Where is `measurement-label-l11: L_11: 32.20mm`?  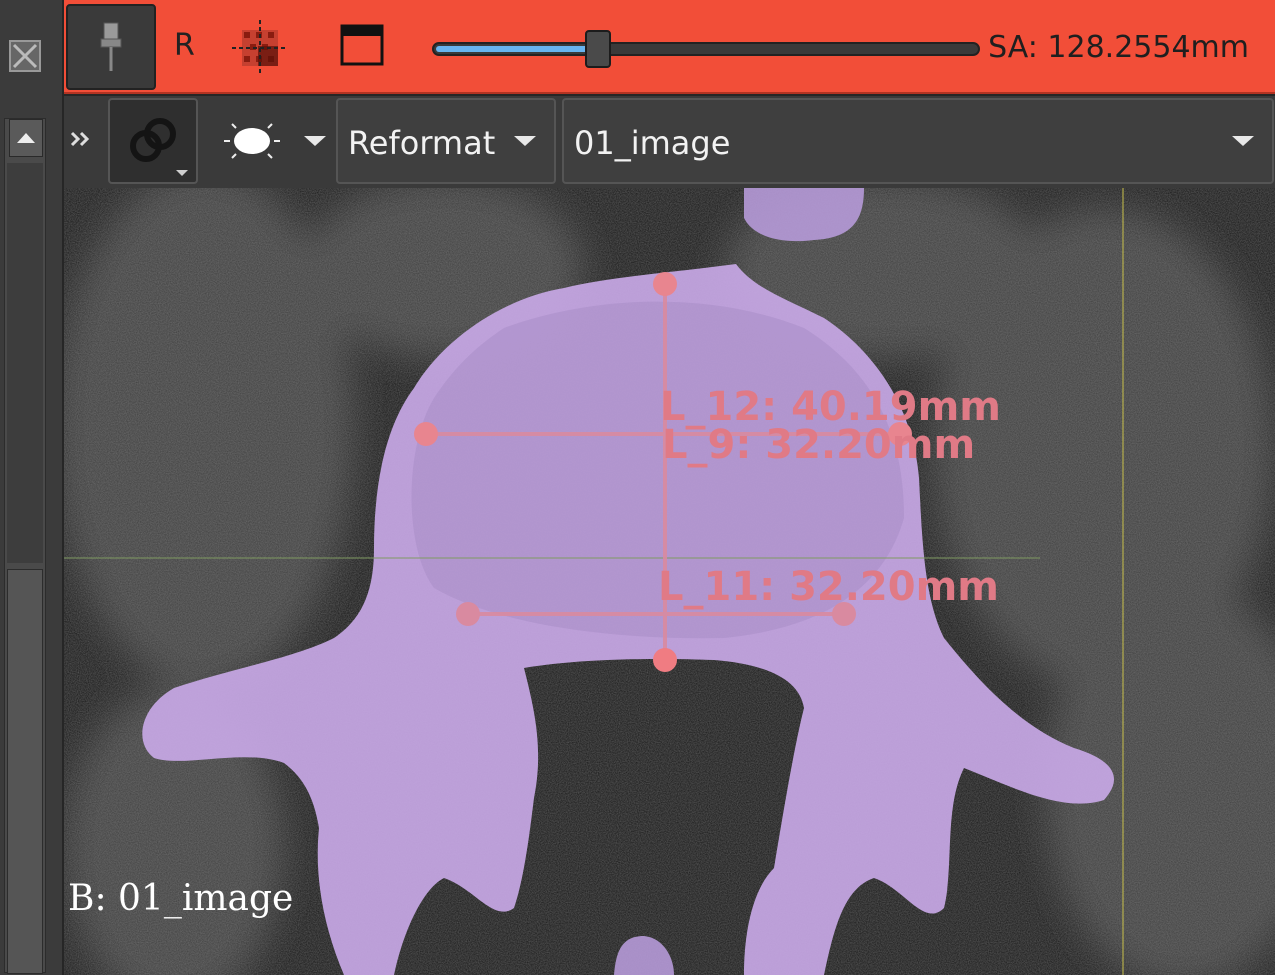 measurement-label-l11: L_11: 32.20mm is located at coordinates (828, 587).